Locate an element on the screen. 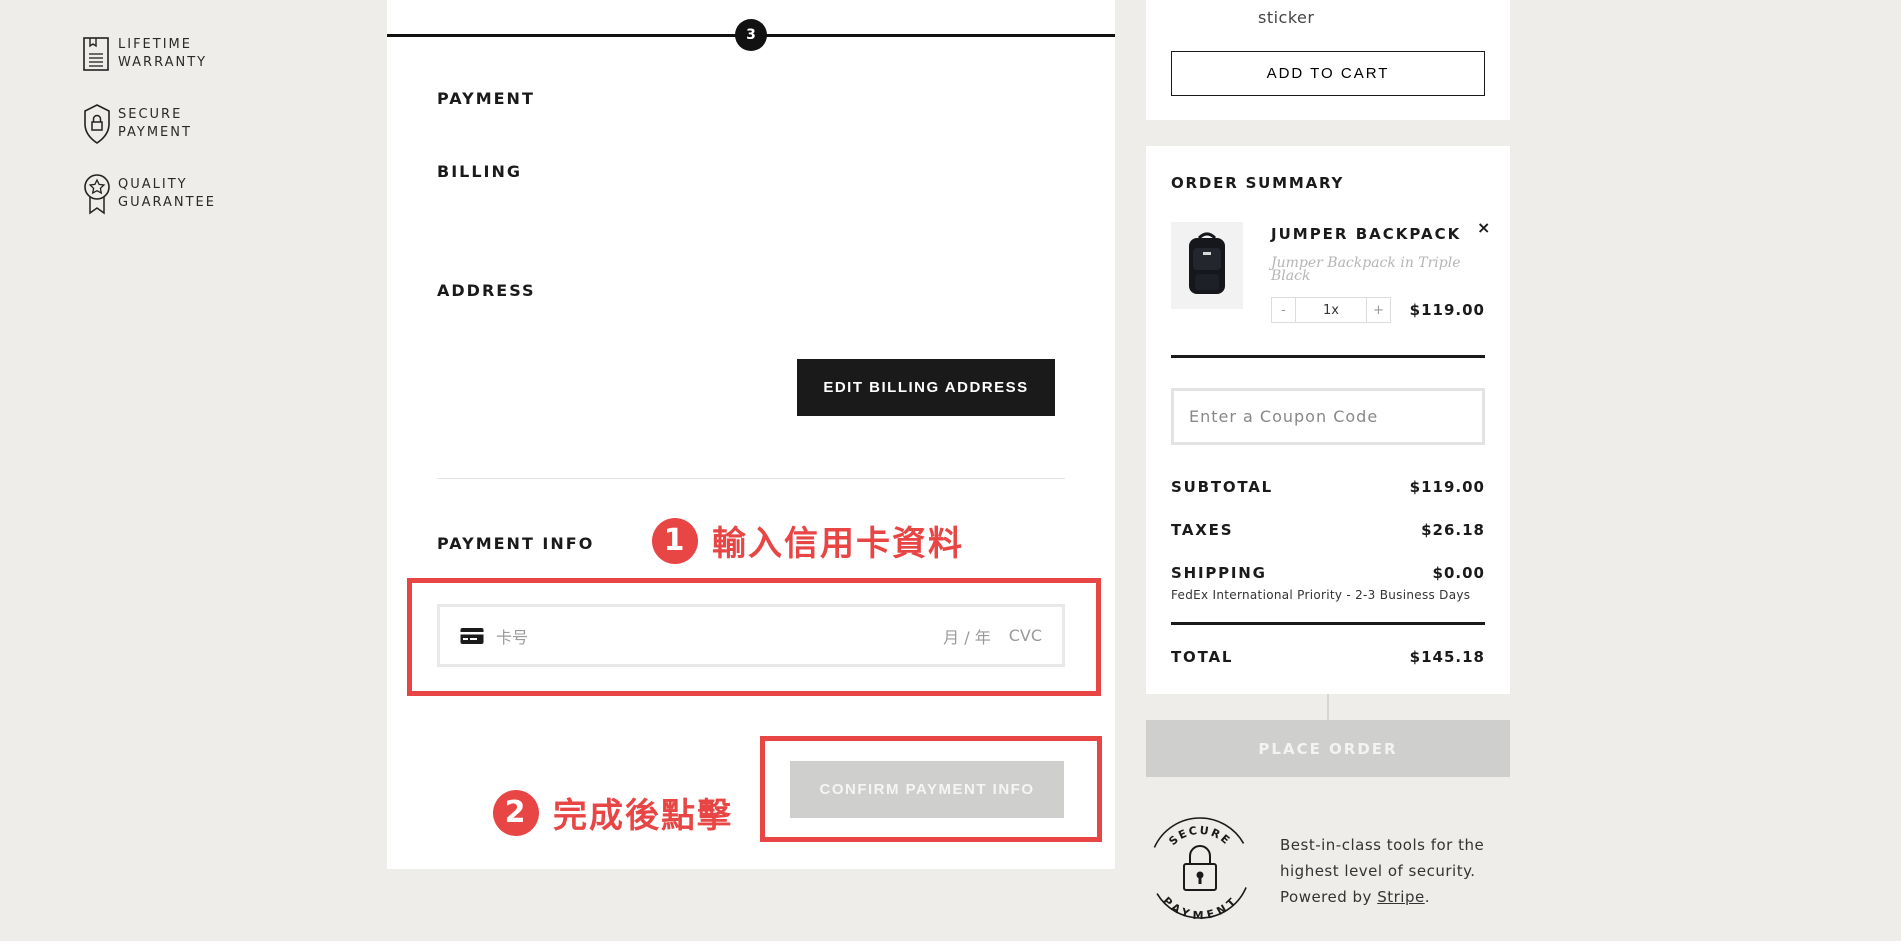  product-thumbnail is located at coordinates (1207, 265).